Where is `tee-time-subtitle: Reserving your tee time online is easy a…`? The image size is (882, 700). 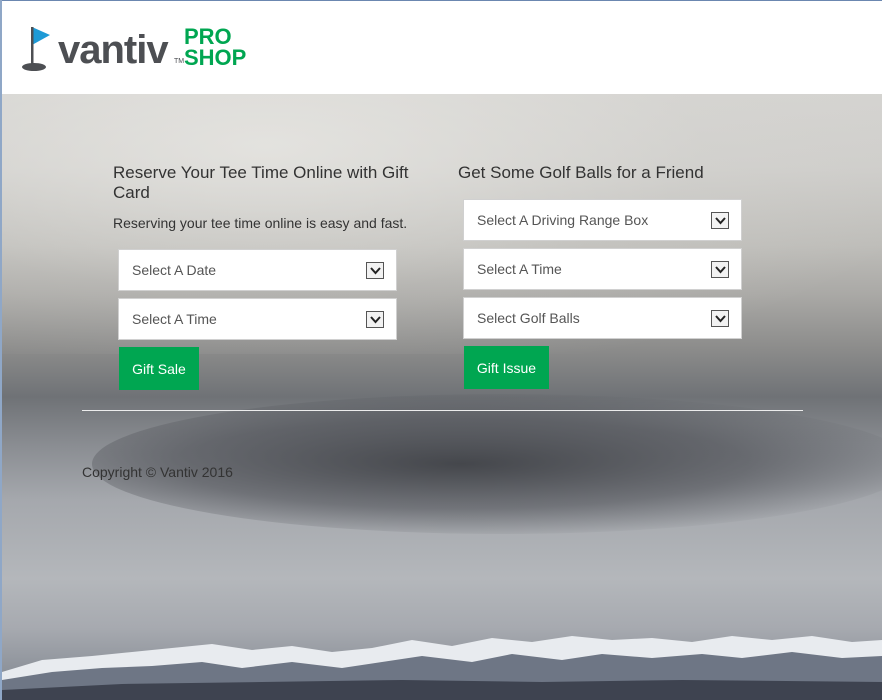 tee-time-subtitle: Reserving your tee time online is easy a… is located at coordinates (260, 223).